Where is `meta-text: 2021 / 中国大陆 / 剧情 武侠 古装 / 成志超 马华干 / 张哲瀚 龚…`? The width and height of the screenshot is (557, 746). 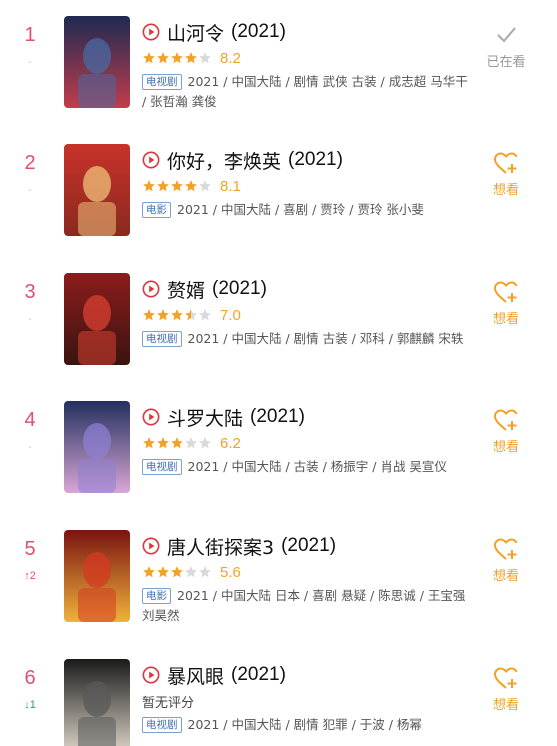
meta-text: 2021 / 中国大陆 / 剧情 武侠 古装 / 成志超 马华干 / 张哲瀚 龚… is located at coordinates (305, 91).